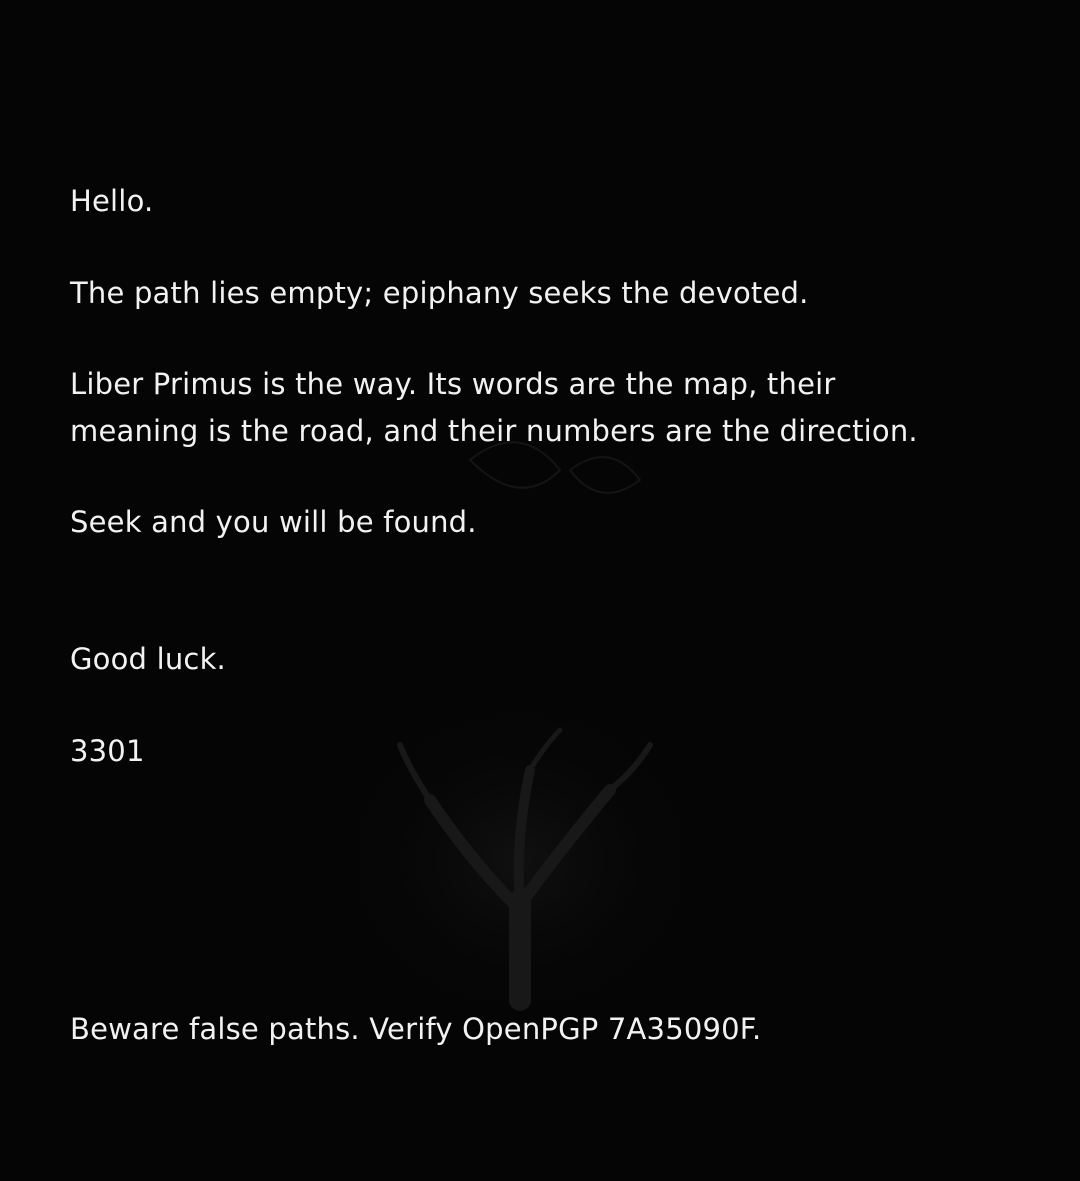 The width and height of the screenshot is (1080, 1181). What do you see at coordinates (148, 659) in the screenshot?
I see `good-luck-line: Good luck.` at bounding box center [148, 659].